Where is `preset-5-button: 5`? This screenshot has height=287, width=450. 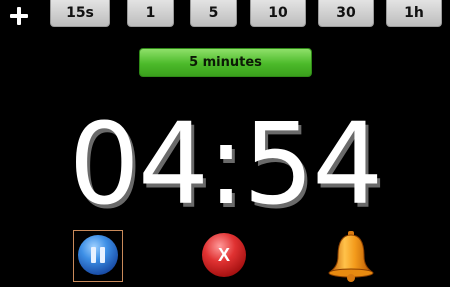
preset-5-button: 5 is located at coordinates (213, 13).